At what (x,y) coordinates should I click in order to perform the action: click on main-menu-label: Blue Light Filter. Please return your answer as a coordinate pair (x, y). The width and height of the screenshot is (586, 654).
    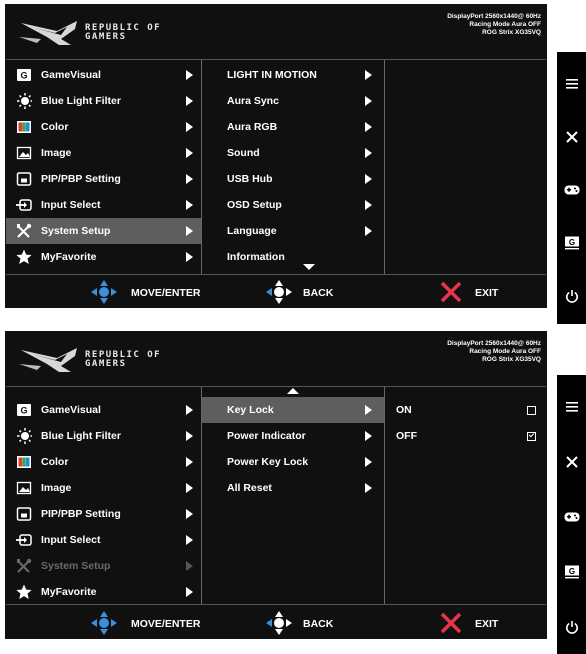
    Looking at the image, I should click on (81, 101).